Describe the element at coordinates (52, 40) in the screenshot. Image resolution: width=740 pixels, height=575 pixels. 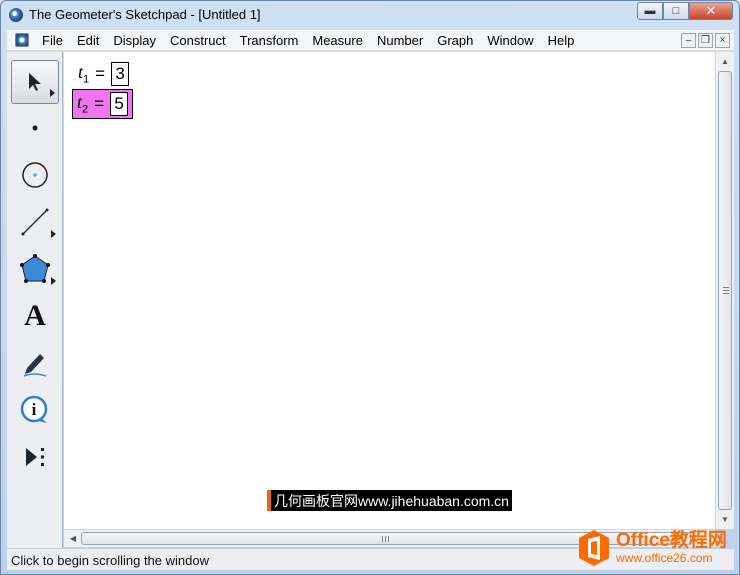
I see `menu-file: File` at that location.